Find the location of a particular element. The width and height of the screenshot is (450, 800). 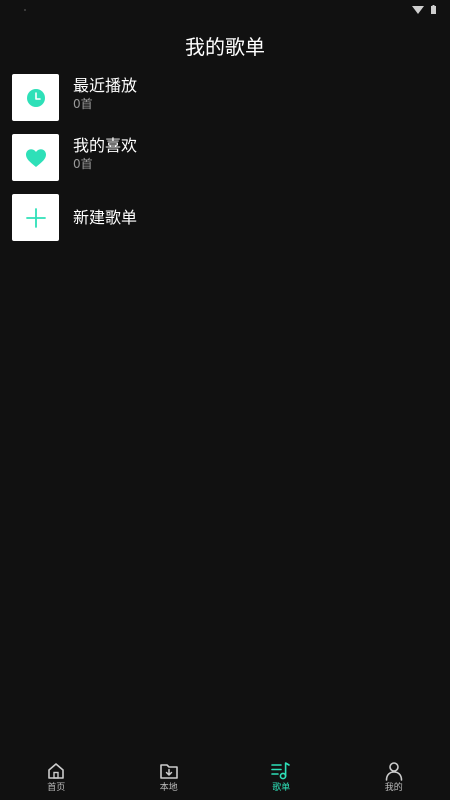

nav-item-local: 本地 is located at coordinates (169, 776).